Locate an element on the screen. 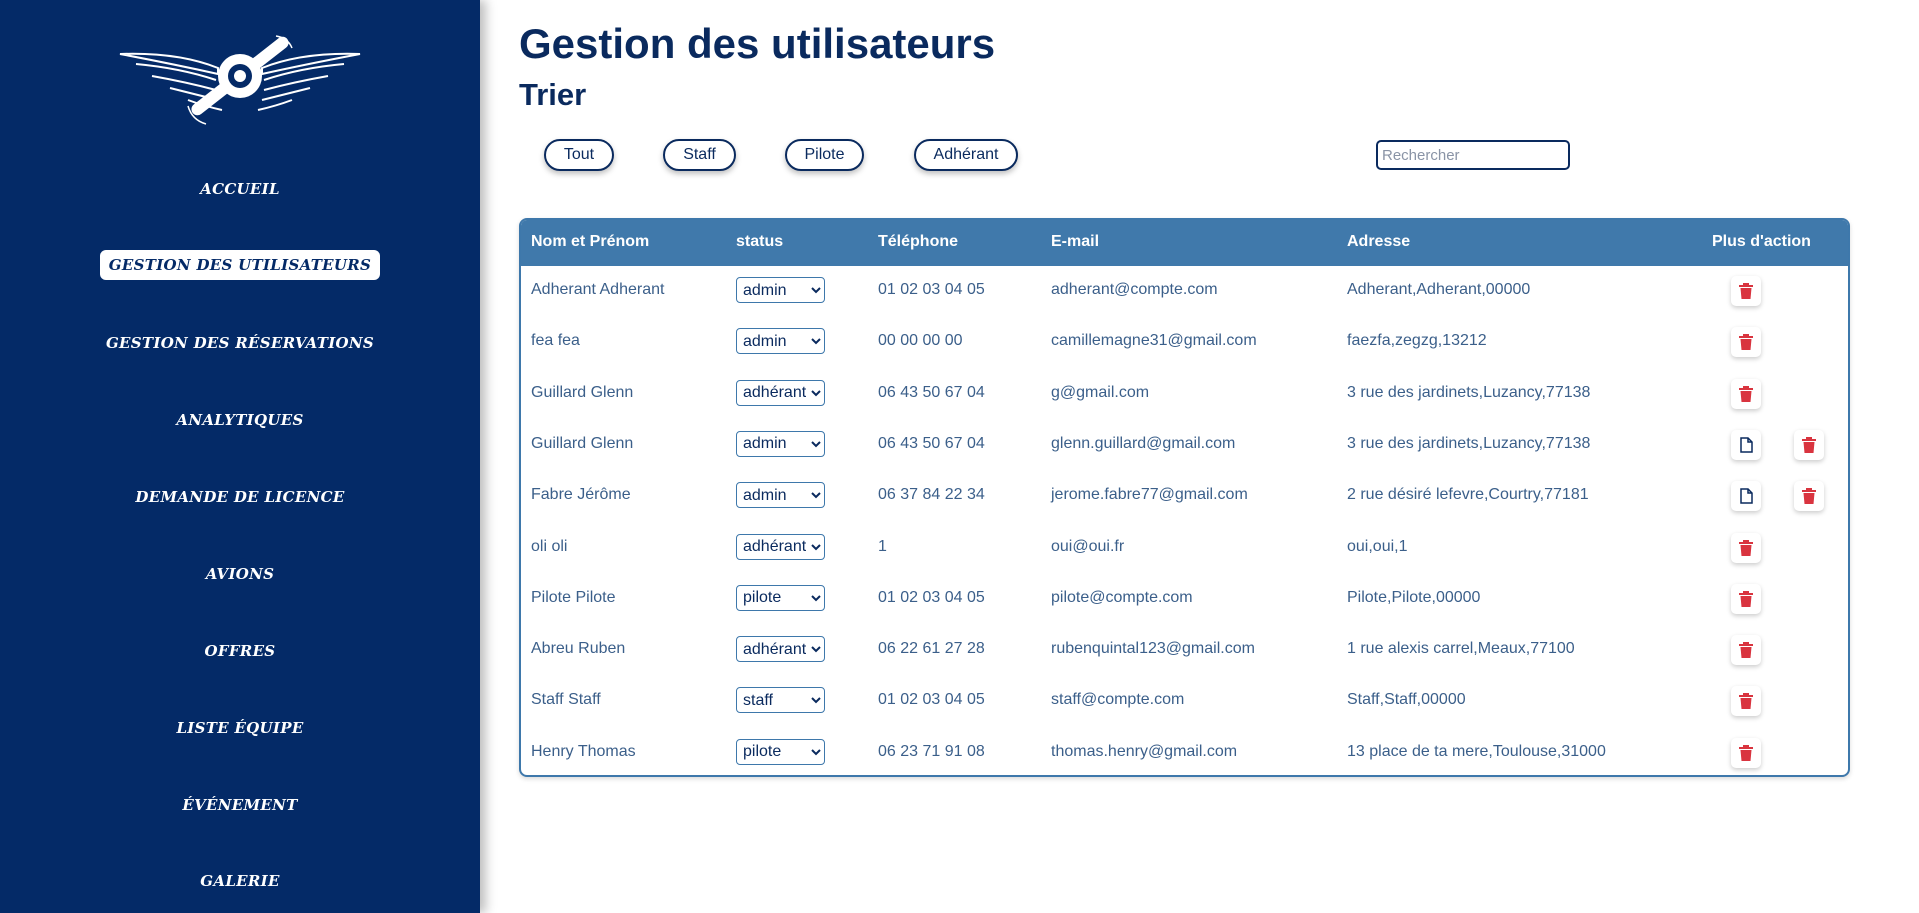  cell-address: 2 rue désiré lefevre,Courtry,77181 is located at coordinates (1468, 495).